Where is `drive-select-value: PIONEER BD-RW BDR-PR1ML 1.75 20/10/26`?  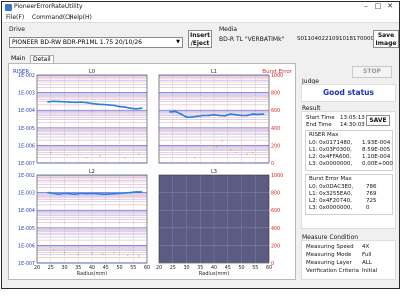
drive-select-value: PIONEER BD-RW BDR-PR1ML 1.75 20/10/26 is located at coordinates (77, 42).